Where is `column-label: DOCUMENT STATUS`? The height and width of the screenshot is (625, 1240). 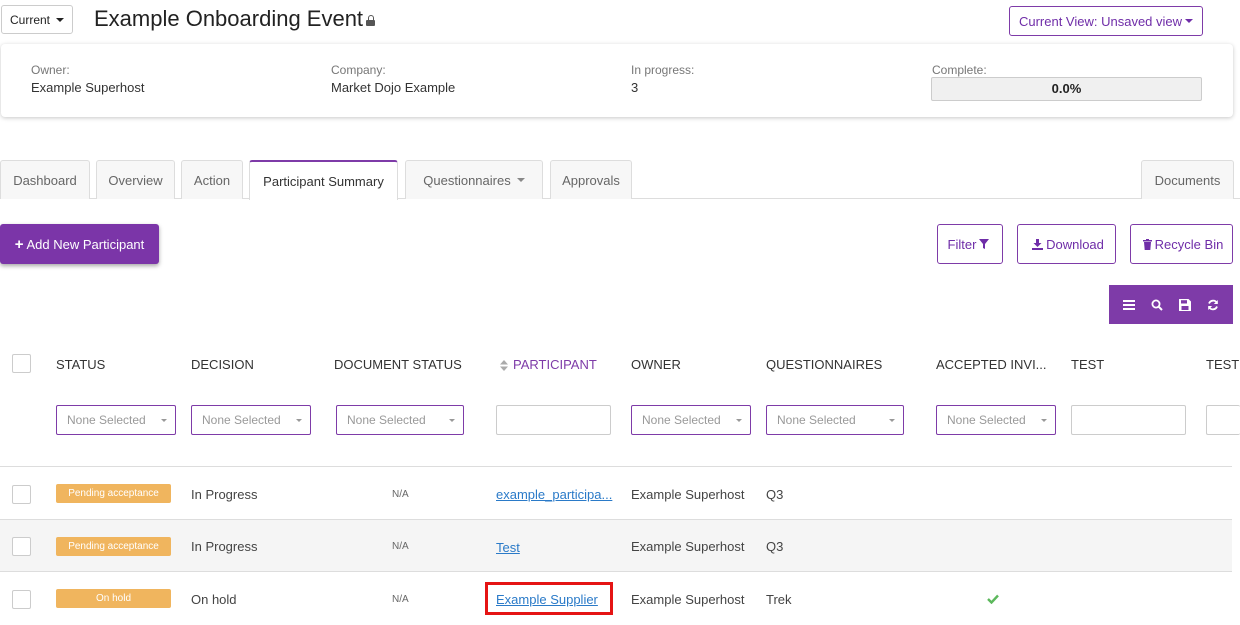 column-label: DOCUMENT STATUS is located at coordinates (398, 364).